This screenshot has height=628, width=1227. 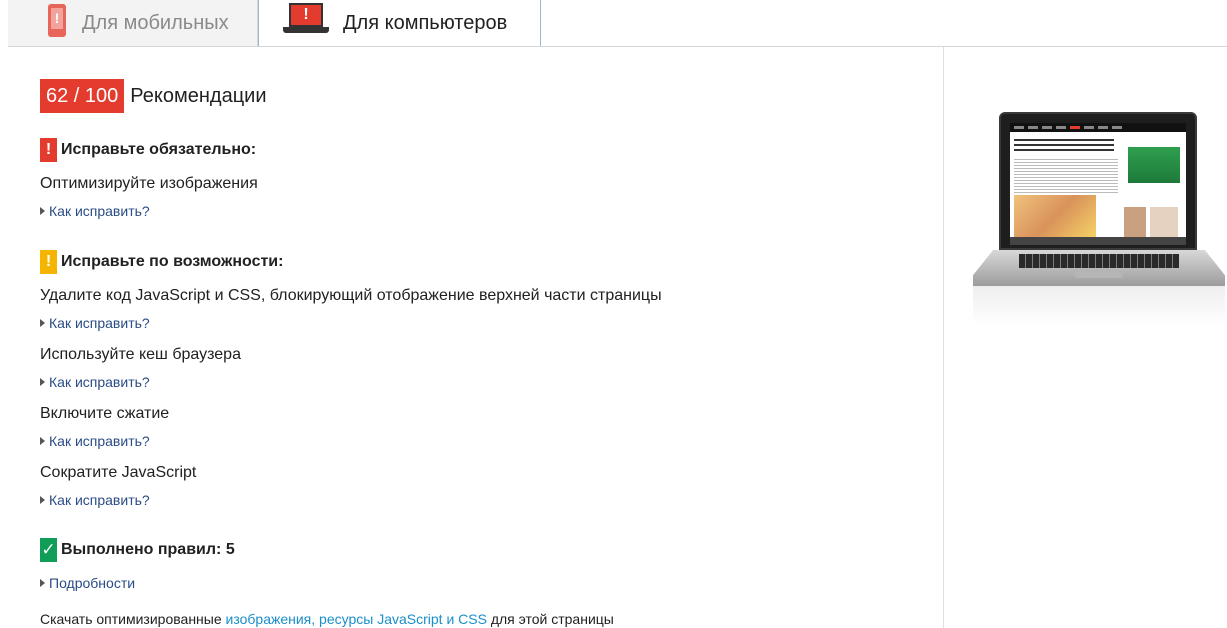 I want to click on passed-title: Выполнено правил: 5, so click(x=148, y=549).